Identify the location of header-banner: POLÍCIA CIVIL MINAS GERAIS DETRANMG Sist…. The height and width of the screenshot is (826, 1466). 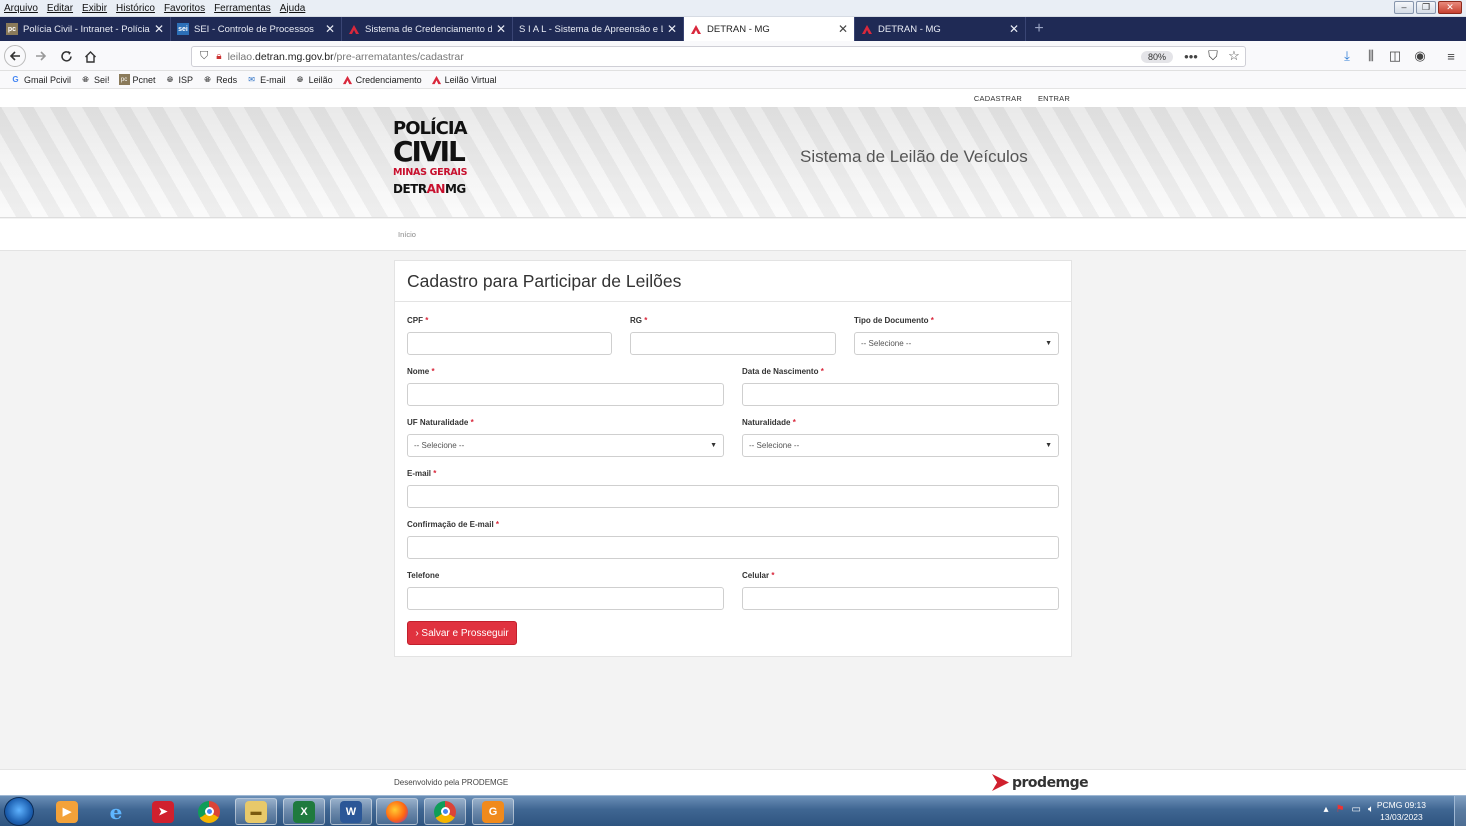
(733, 162).